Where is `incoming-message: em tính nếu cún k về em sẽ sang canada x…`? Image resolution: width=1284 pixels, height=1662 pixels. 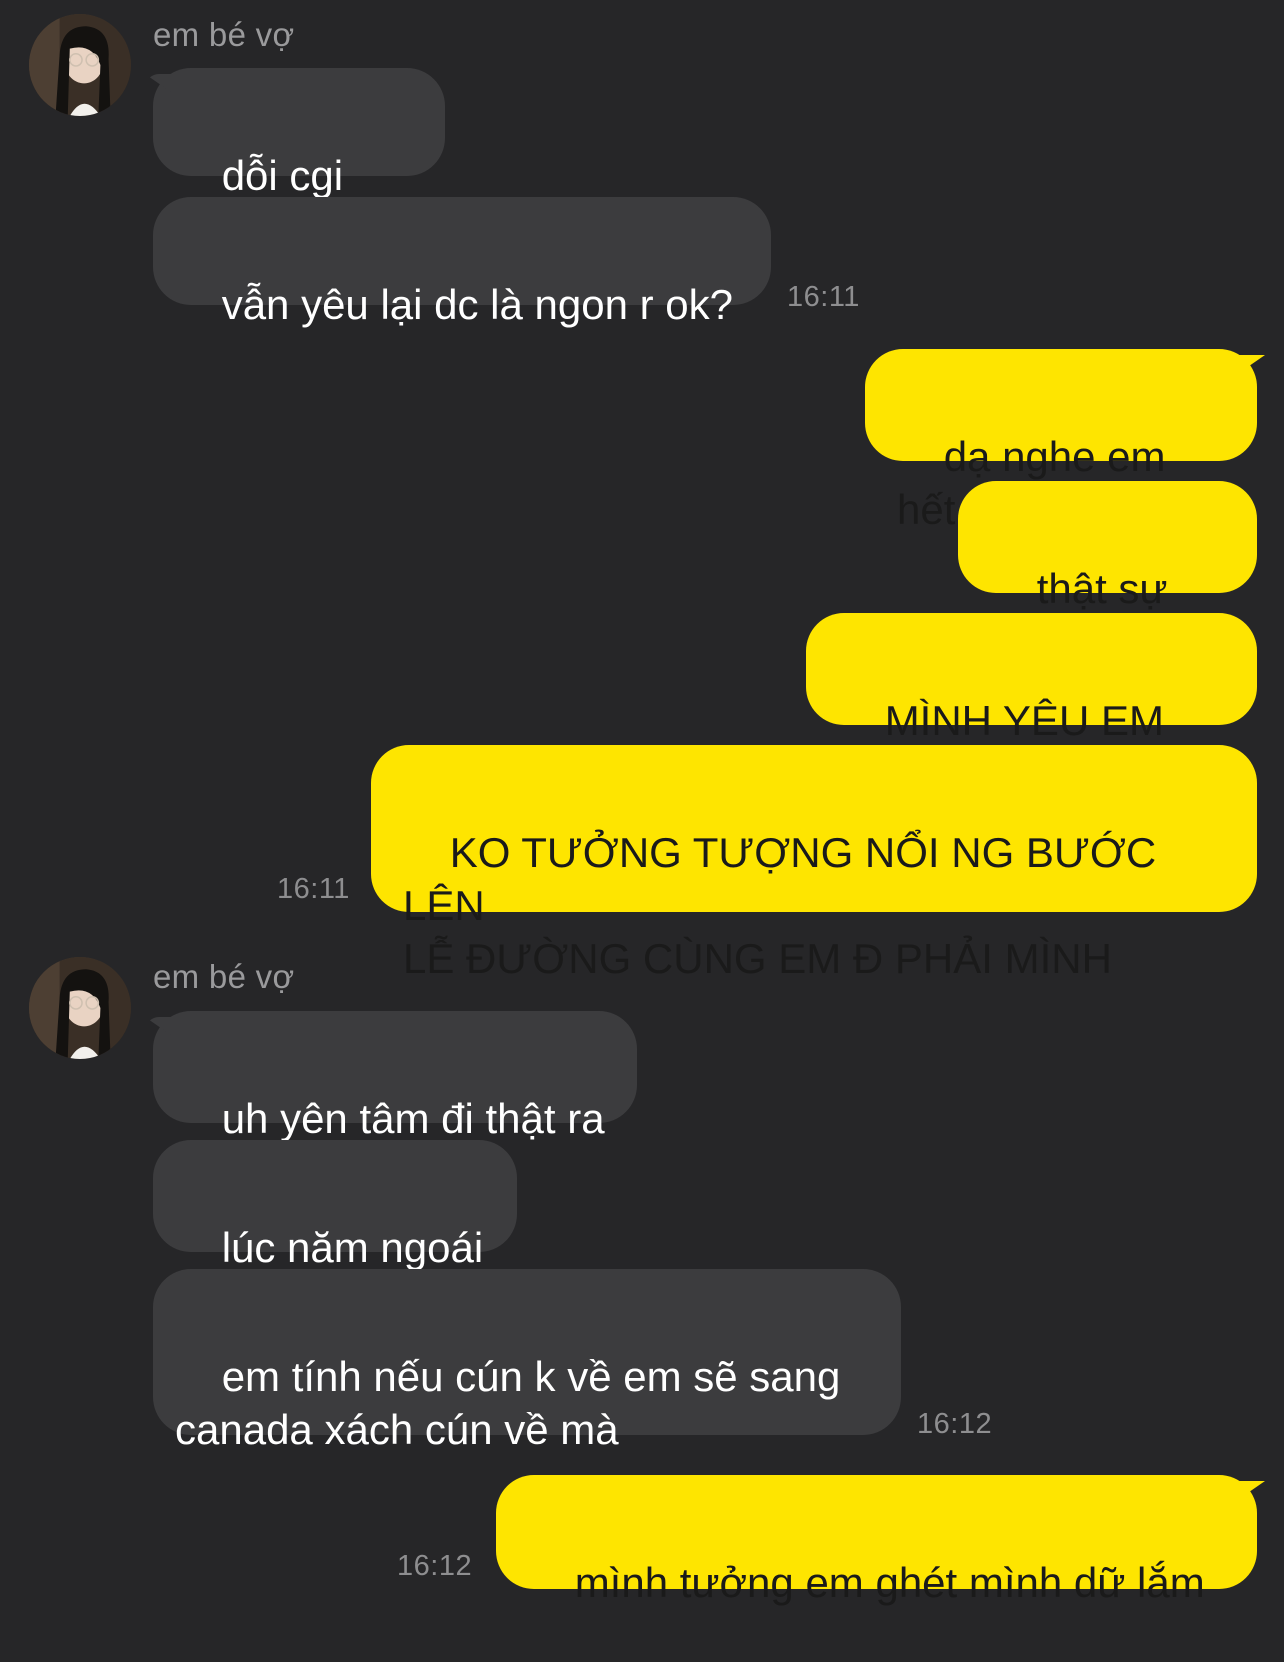
incoming-message: em tính nếu cún k về em sẽ sang canada x… is located at coordinates (527, 1361).